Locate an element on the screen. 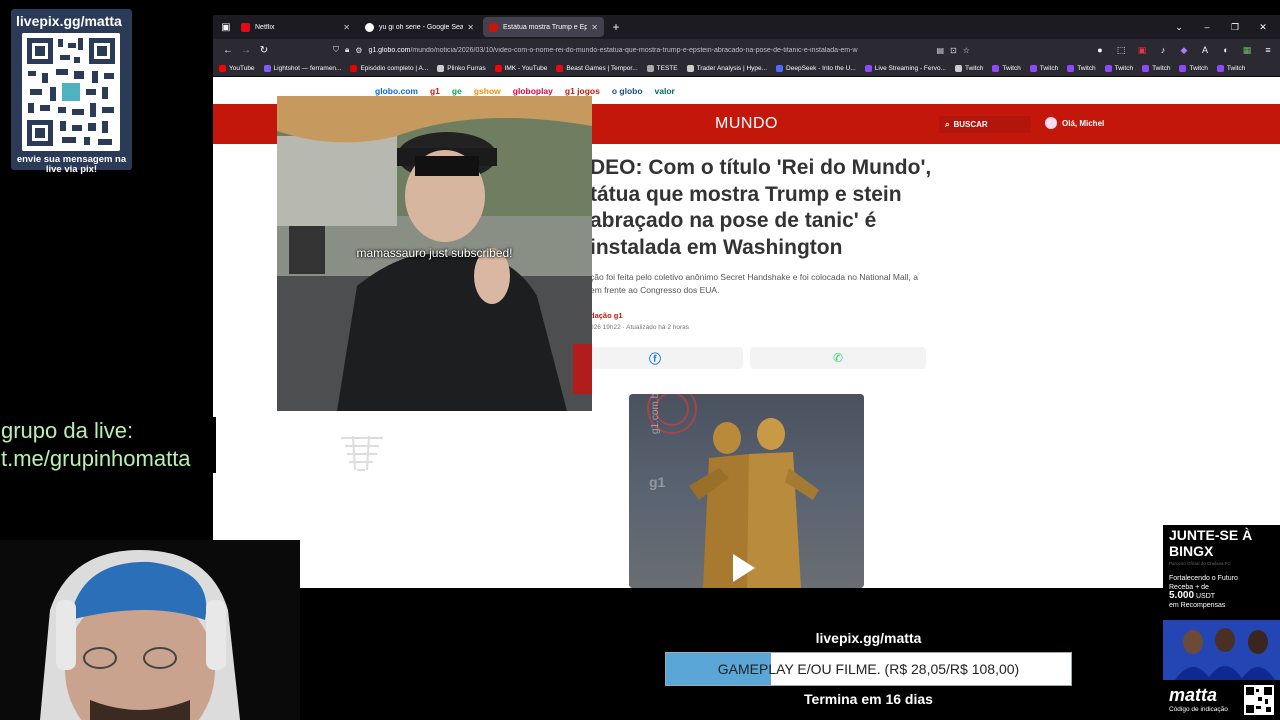  streamer-logo: matta is located at coordinates (1193, 695).